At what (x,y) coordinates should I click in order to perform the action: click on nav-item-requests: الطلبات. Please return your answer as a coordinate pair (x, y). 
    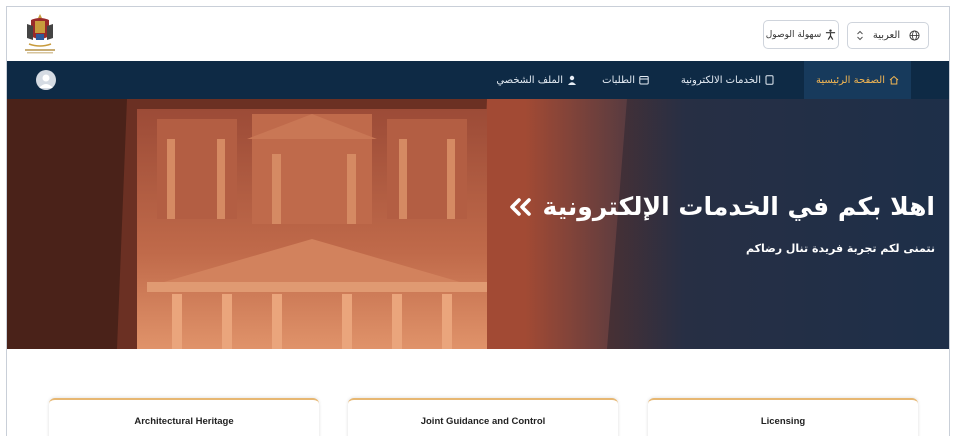
    Looking at the image, I should click on (625, 80).